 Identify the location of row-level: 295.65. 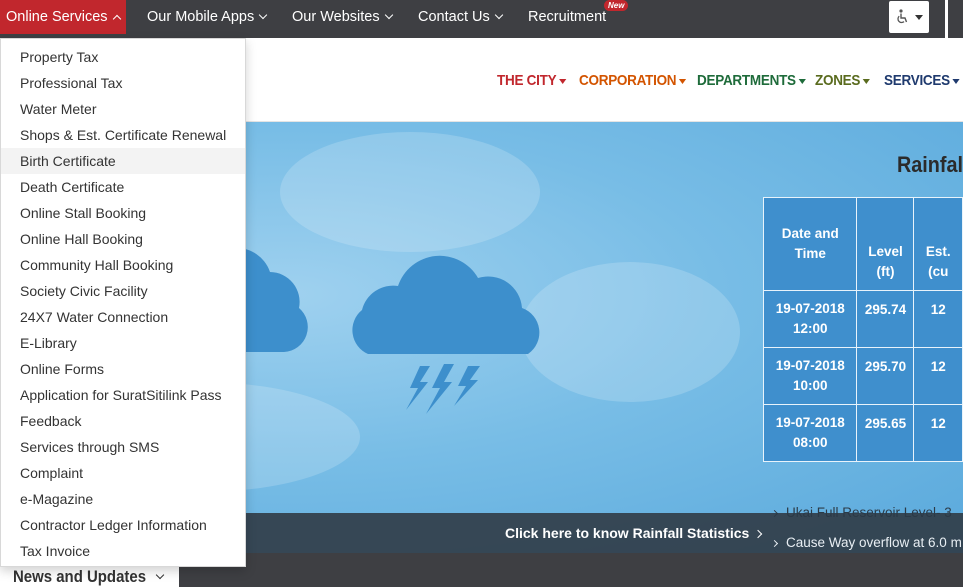
(885, 433).